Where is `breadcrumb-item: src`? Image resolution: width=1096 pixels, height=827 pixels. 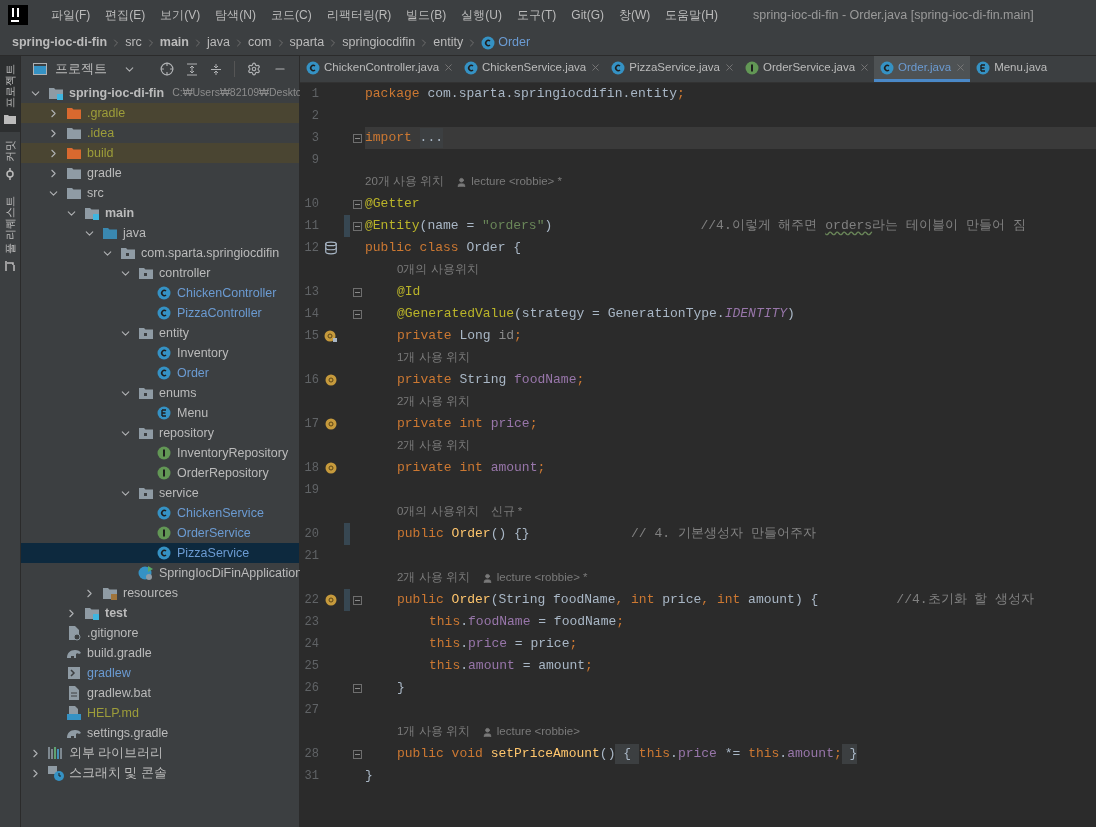 breadcrumb-item: src is located at coordinates (133, 42).